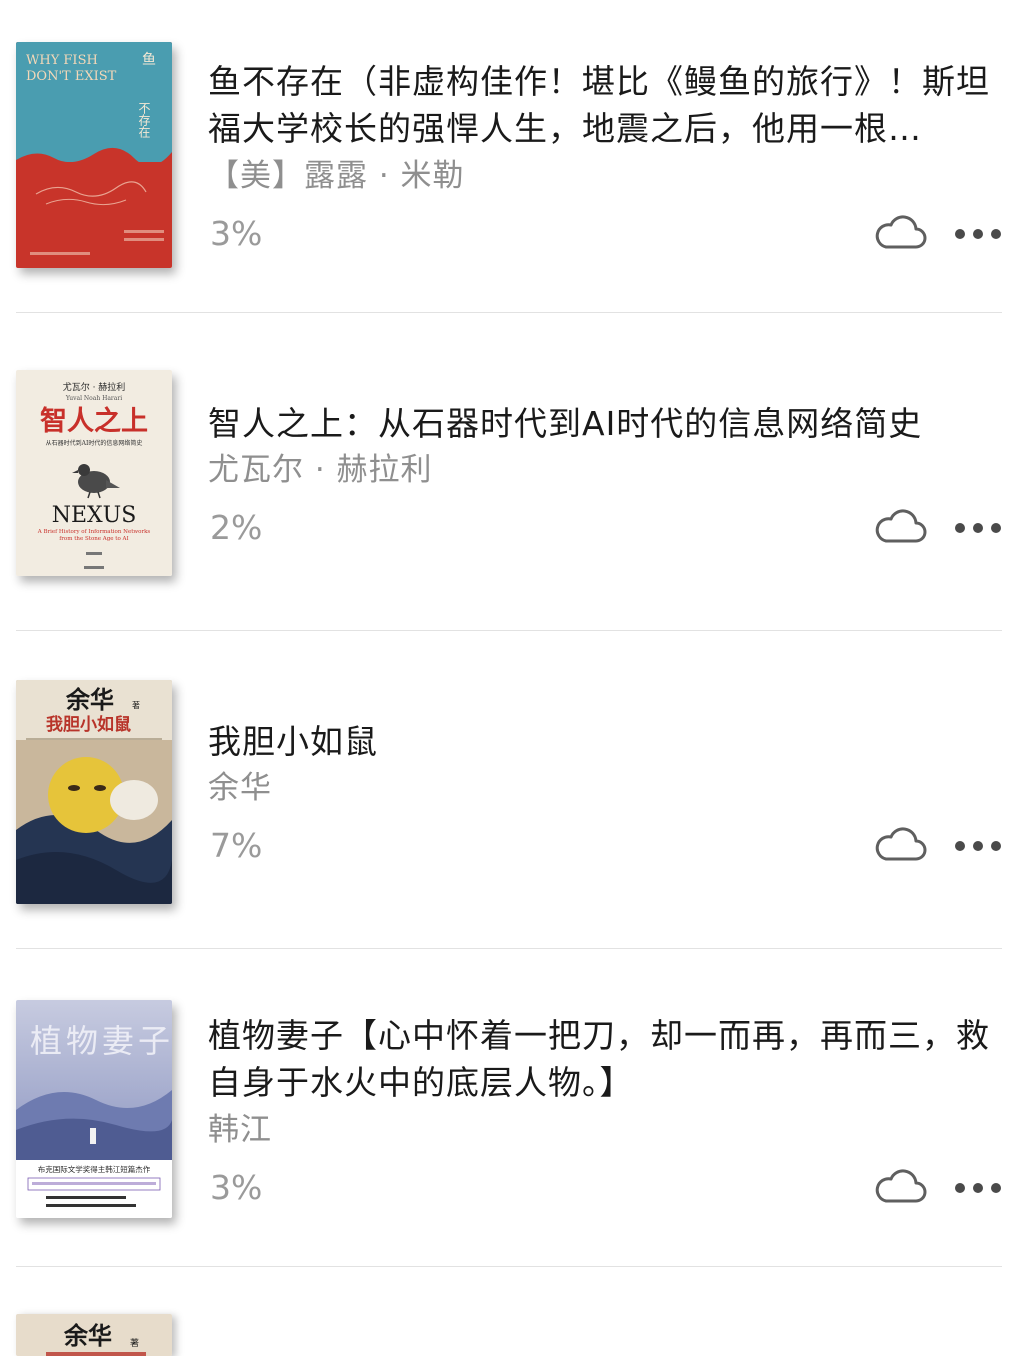 The height and width of the screenshot is (1356, 1017). I want to click on book-author: 余华, so click(240, 788).